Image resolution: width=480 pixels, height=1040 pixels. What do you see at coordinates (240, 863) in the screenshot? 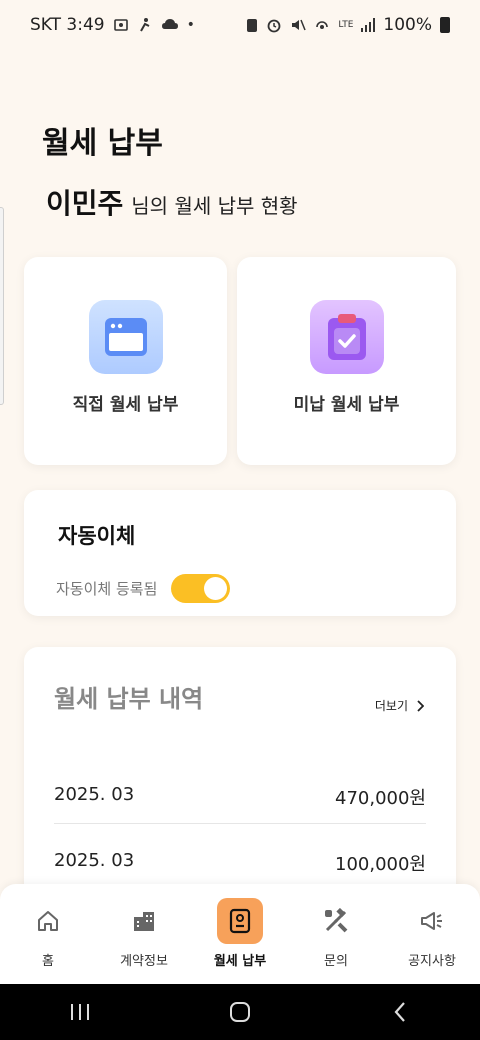
I see `history-row: 2025. 03 100,000원` at bounding box center [240, 863].